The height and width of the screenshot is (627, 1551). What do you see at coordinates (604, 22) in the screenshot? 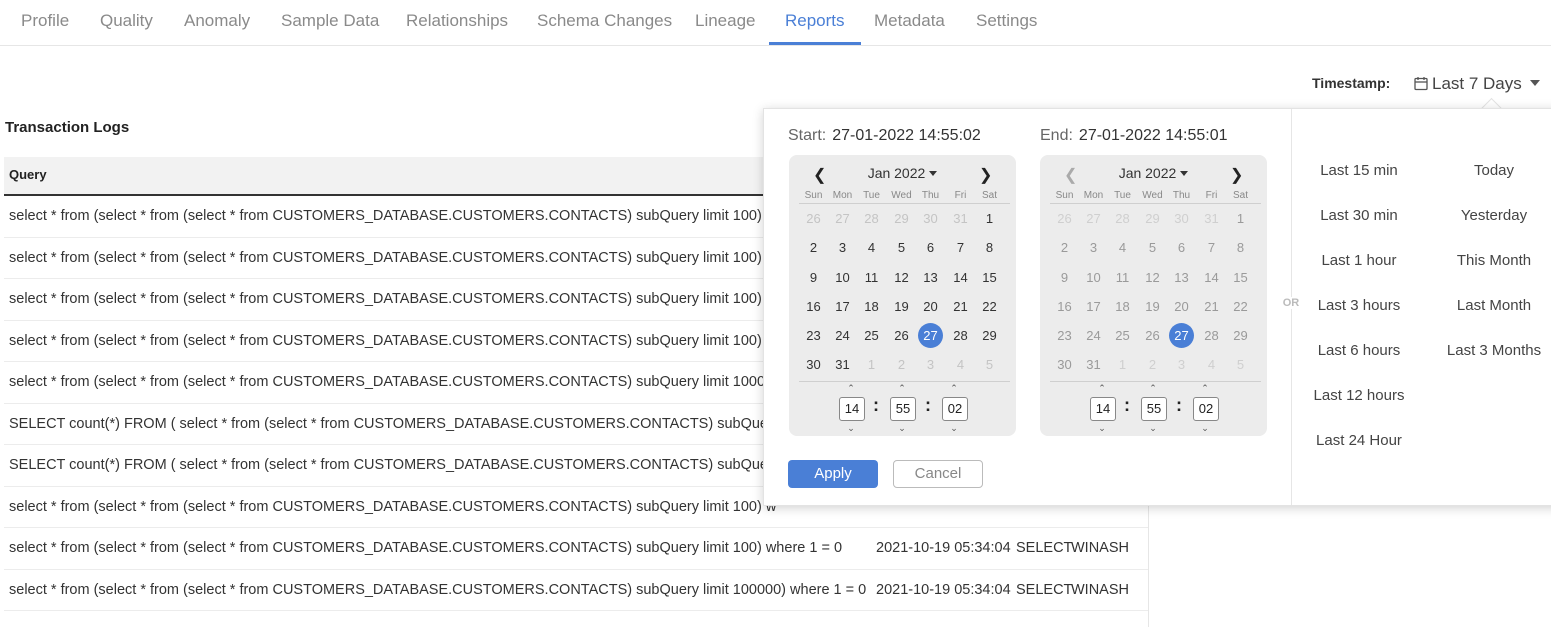
I see `tab-schema-changes: Schema Changes` at bounding box center [604, 22].